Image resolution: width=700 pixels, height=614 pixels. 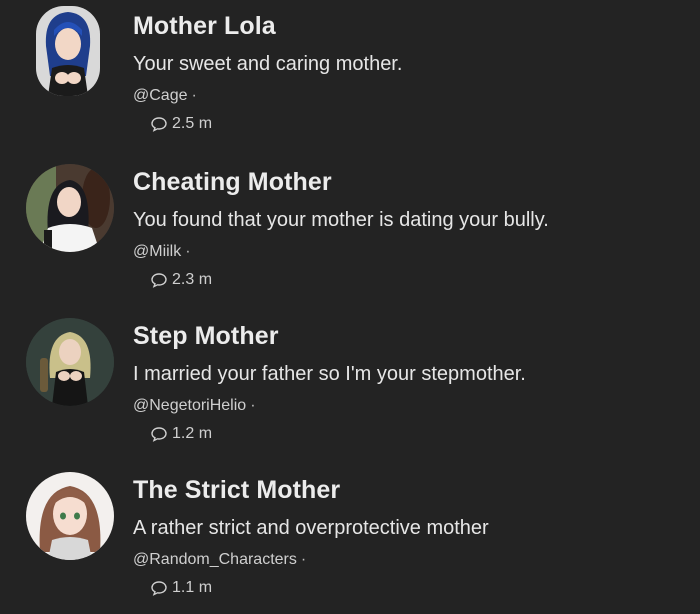 I want to click on author-line: @Random_Characters ·, so click(x=219, y=560).